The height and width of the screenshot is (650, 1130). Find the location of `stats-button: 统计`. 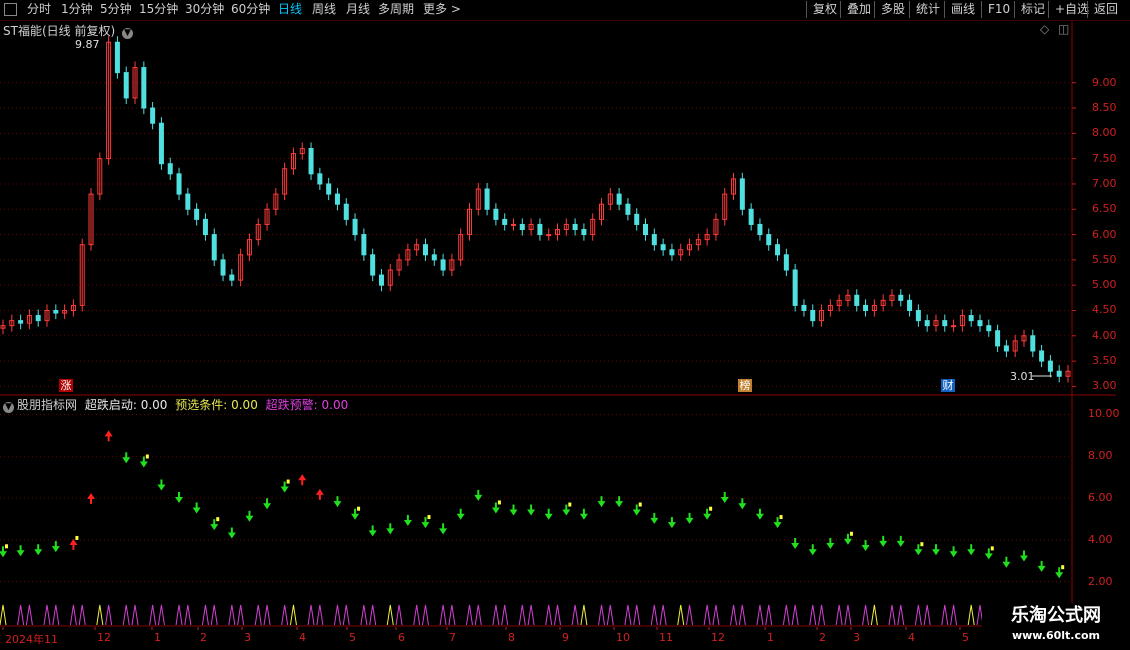

stats-button: 统计 is located at coordinates (924, 9).